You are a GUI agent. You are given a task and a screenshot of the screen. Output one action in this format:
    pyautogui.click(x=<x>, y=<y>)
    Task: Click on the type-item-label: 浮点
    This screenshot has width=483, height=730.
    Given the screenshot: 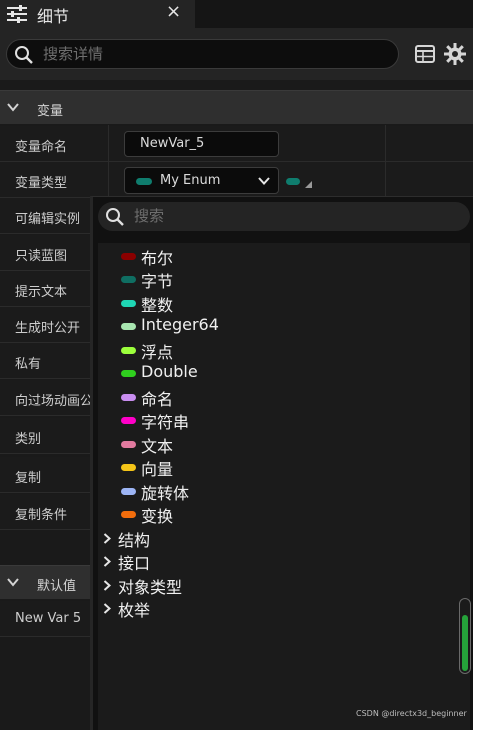 What is the action you would take?
    pyautogui.click(x=157, y=352)
    